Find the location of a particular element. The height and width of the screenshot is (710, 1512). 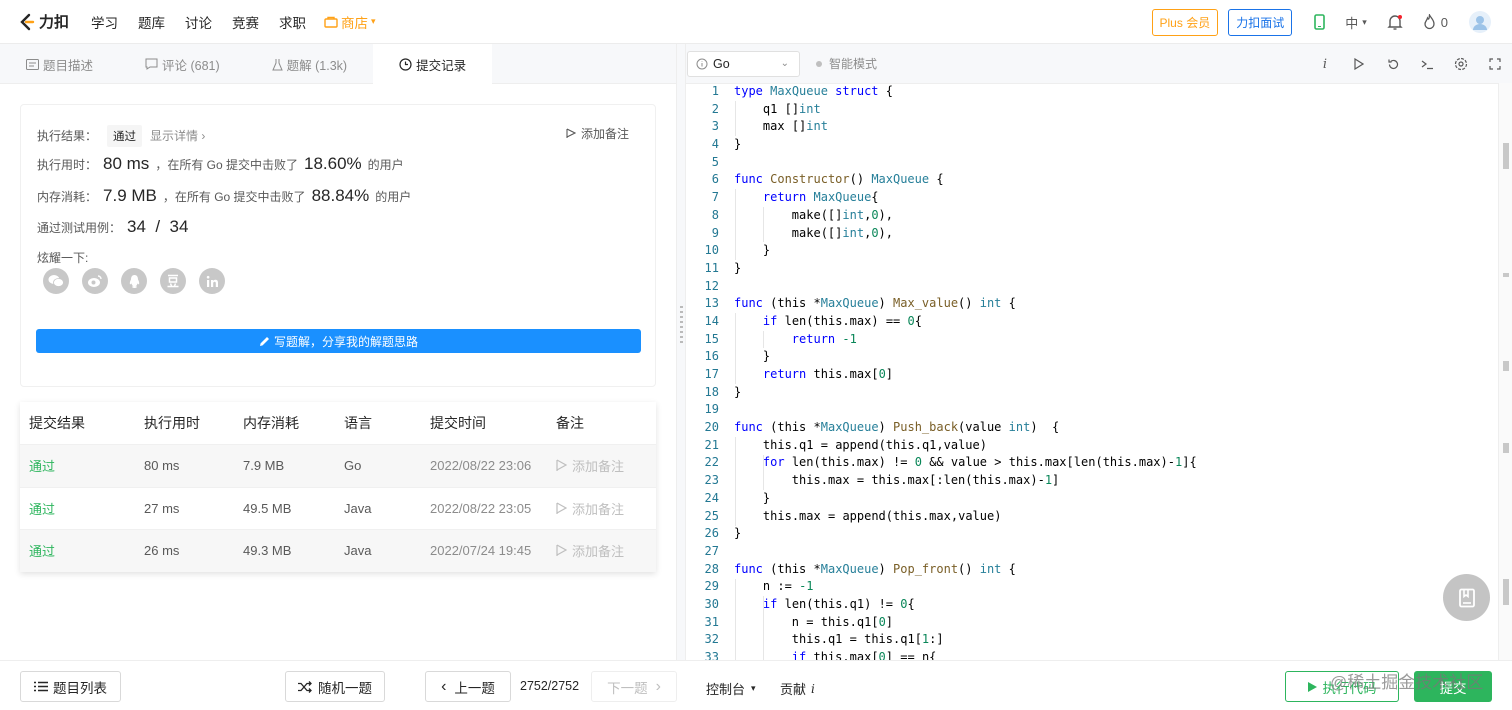

code-text: if this.max[0] == n{ is located at coordinates (864, 655).